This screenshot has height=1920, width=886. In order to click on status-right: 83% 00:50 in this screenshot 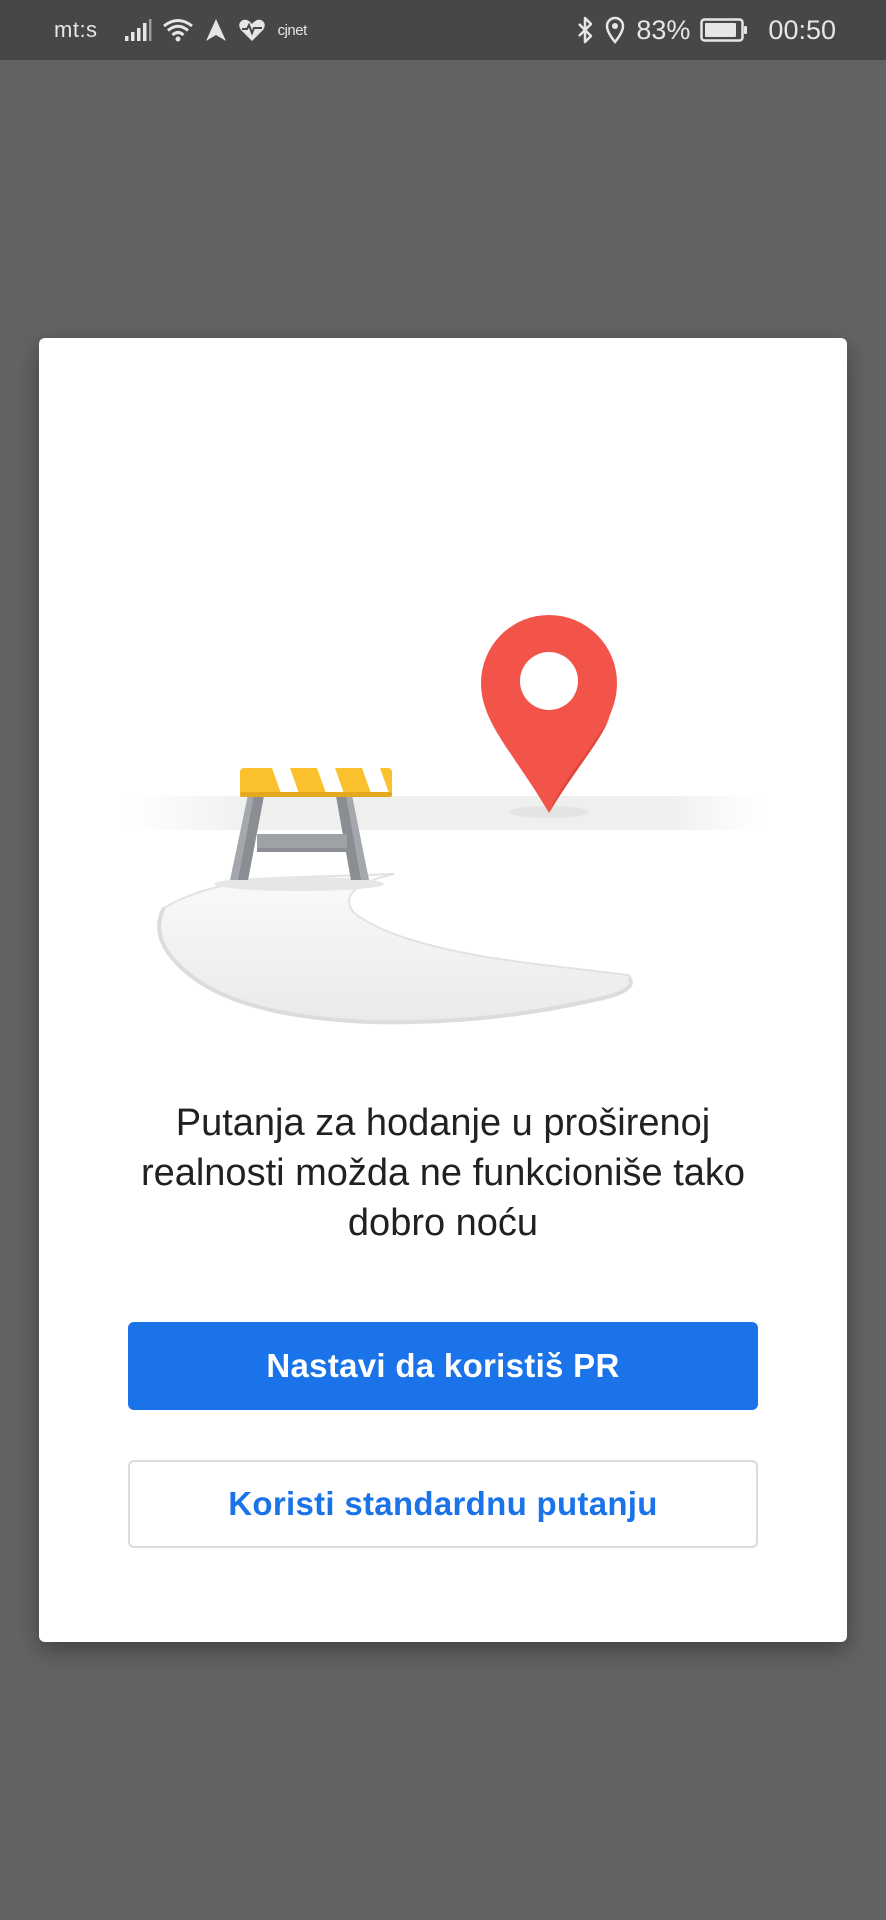, I will do `click(706, 30)`.